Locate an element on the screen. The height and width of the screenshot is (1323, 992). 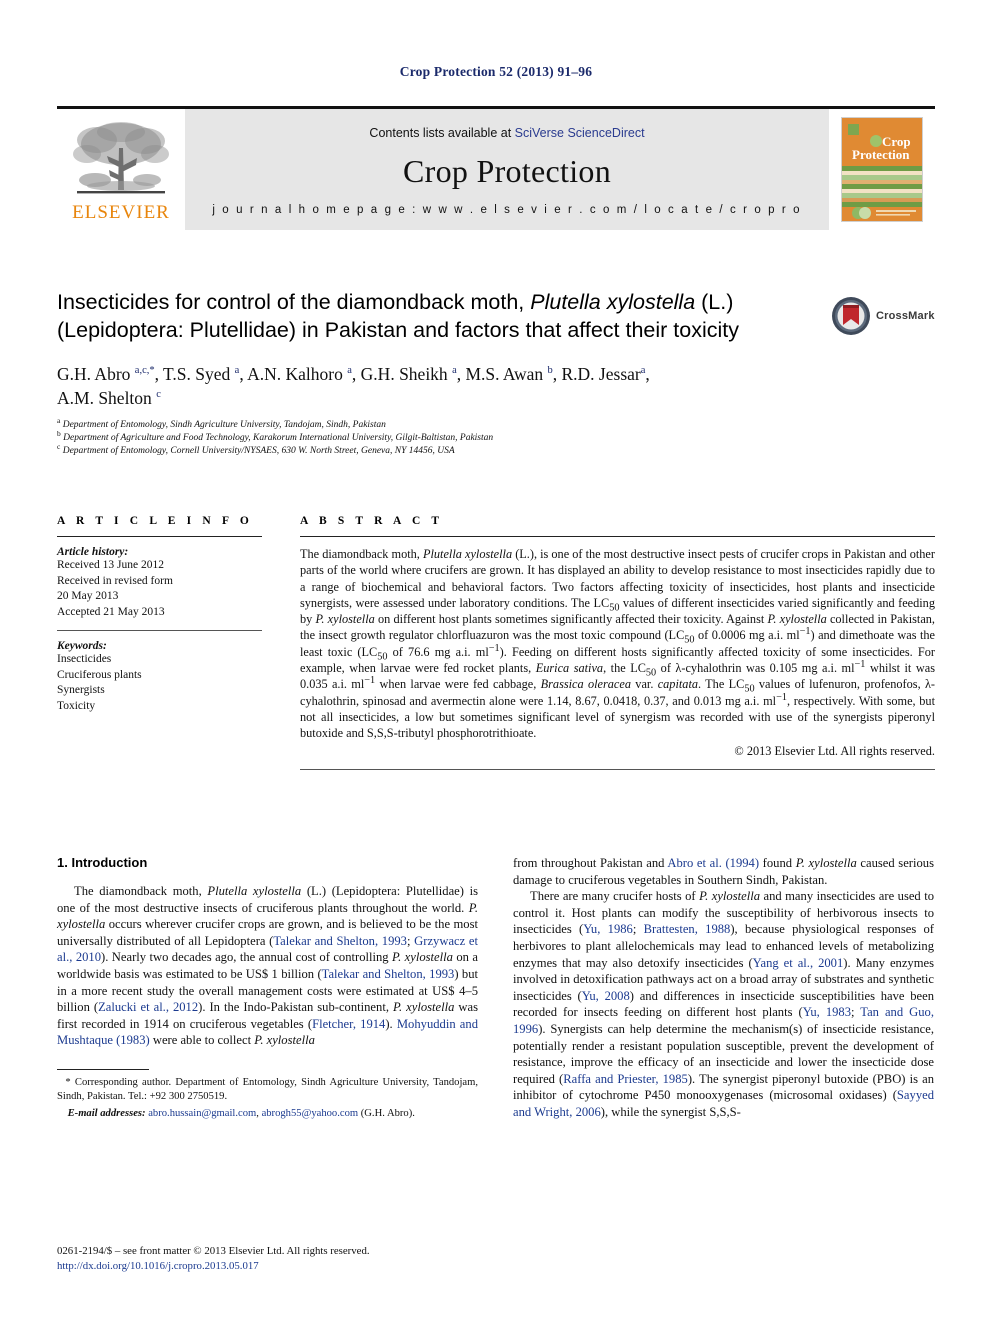
crossmark-label: CrossMark is located at coordinates (905, 316).